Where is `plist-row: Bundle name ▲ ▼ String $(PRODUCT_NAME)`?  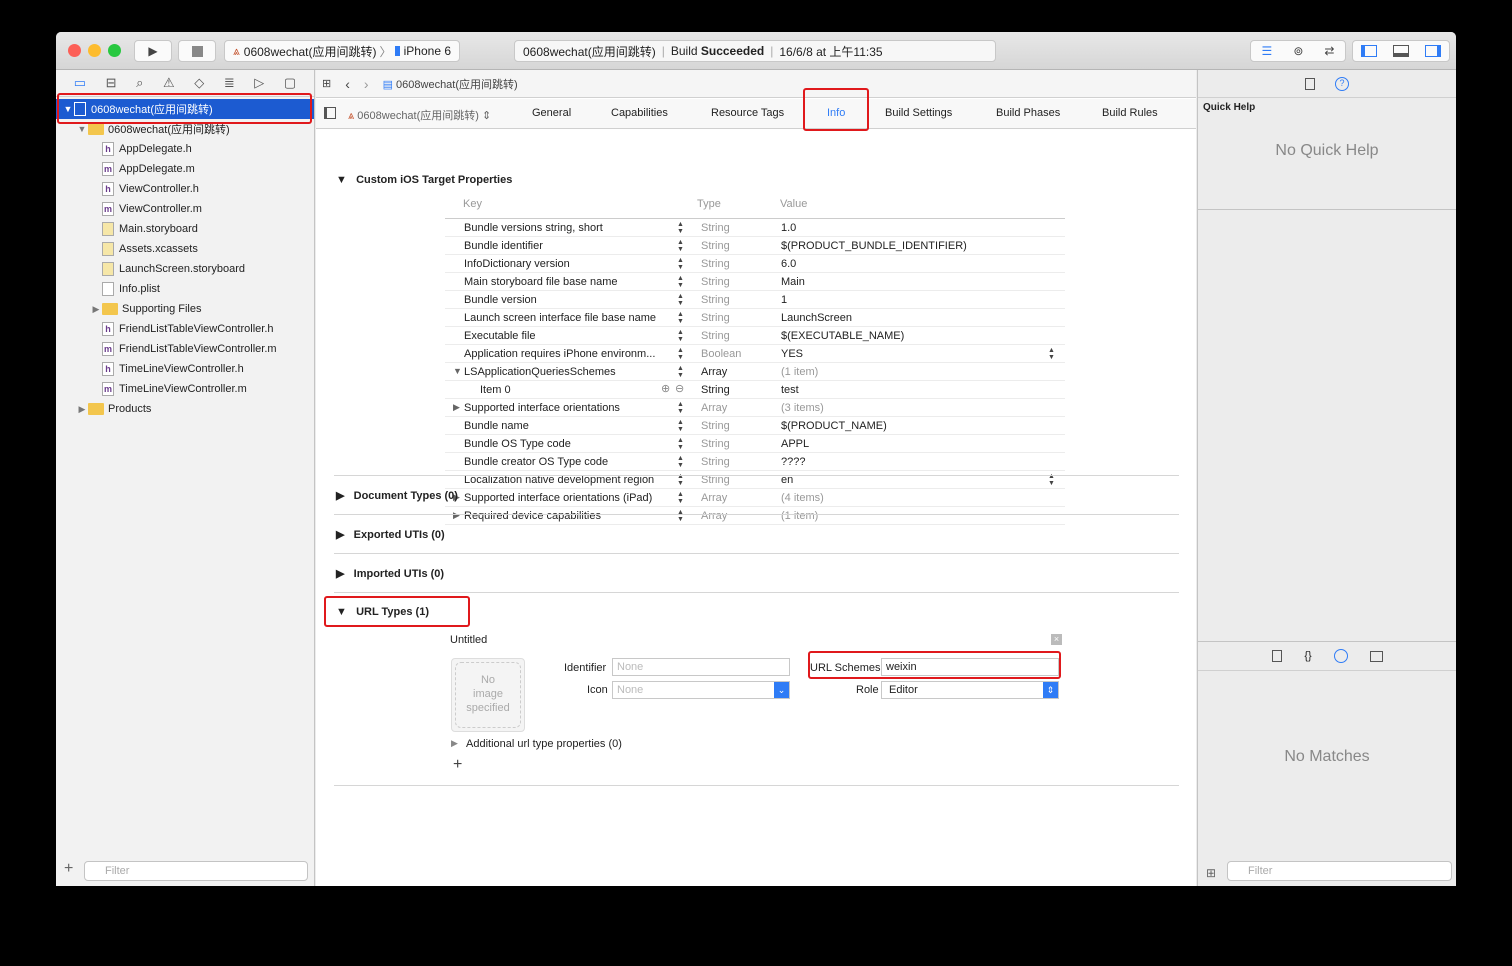 plist-row: Bundle name ▲ ▼ String $(PRODUCT_NAME) is located at coordinates (755, 426).